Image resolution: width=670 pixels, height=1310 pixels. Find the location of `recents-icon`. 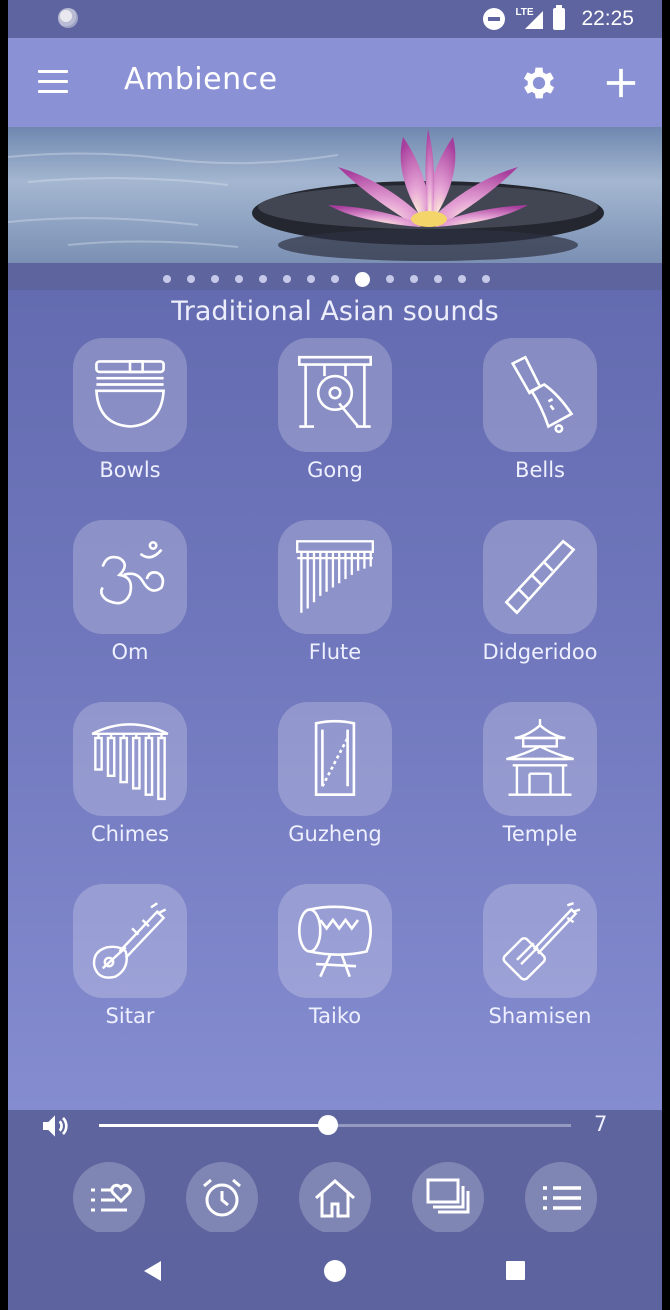

recents-icon is located at coordinates (515, 1270).